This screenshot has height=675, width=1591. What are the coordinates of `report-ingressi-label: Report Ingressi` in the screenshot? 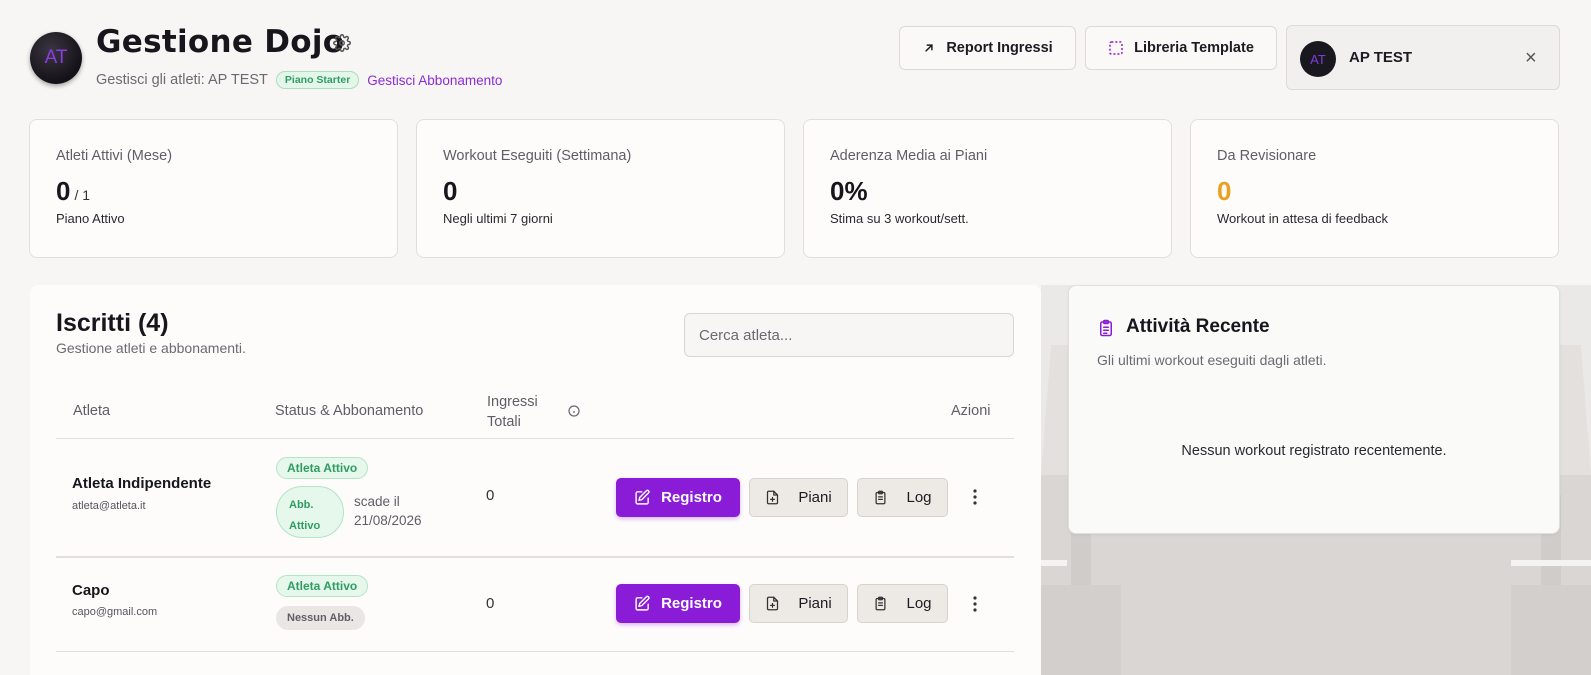 It's located at (999, 48).